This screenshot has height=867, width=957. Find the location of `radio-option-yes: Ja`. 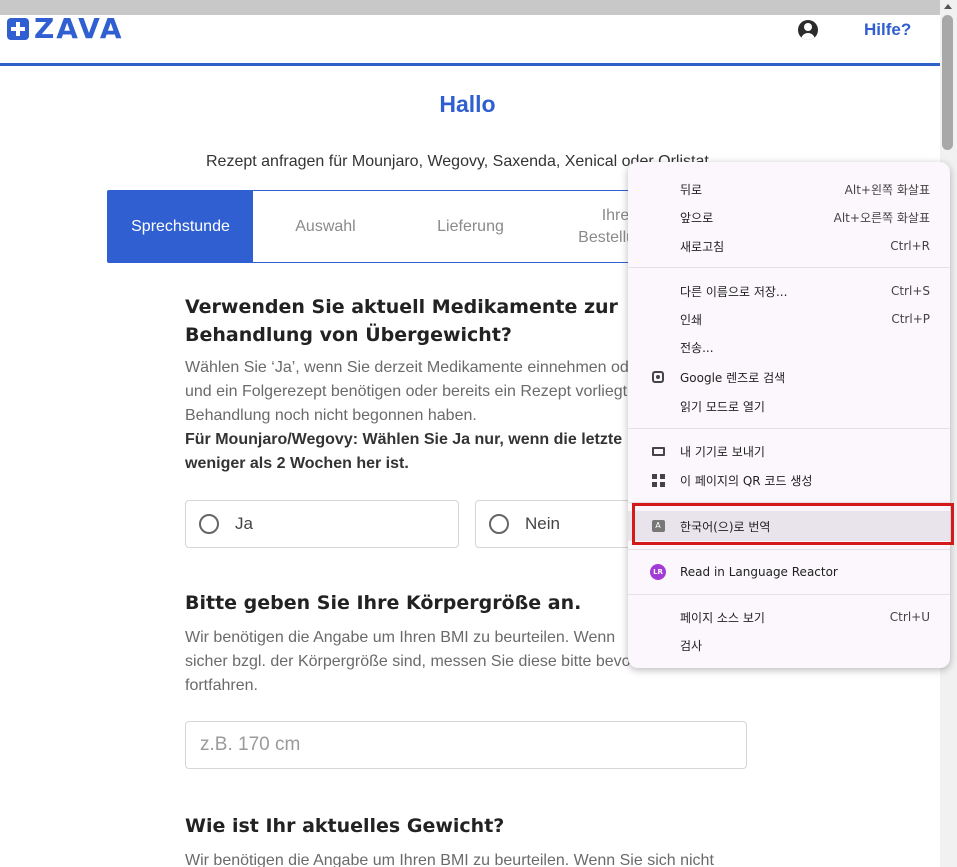

radio-option-yes: Ja is located at coordinates (322, 524).